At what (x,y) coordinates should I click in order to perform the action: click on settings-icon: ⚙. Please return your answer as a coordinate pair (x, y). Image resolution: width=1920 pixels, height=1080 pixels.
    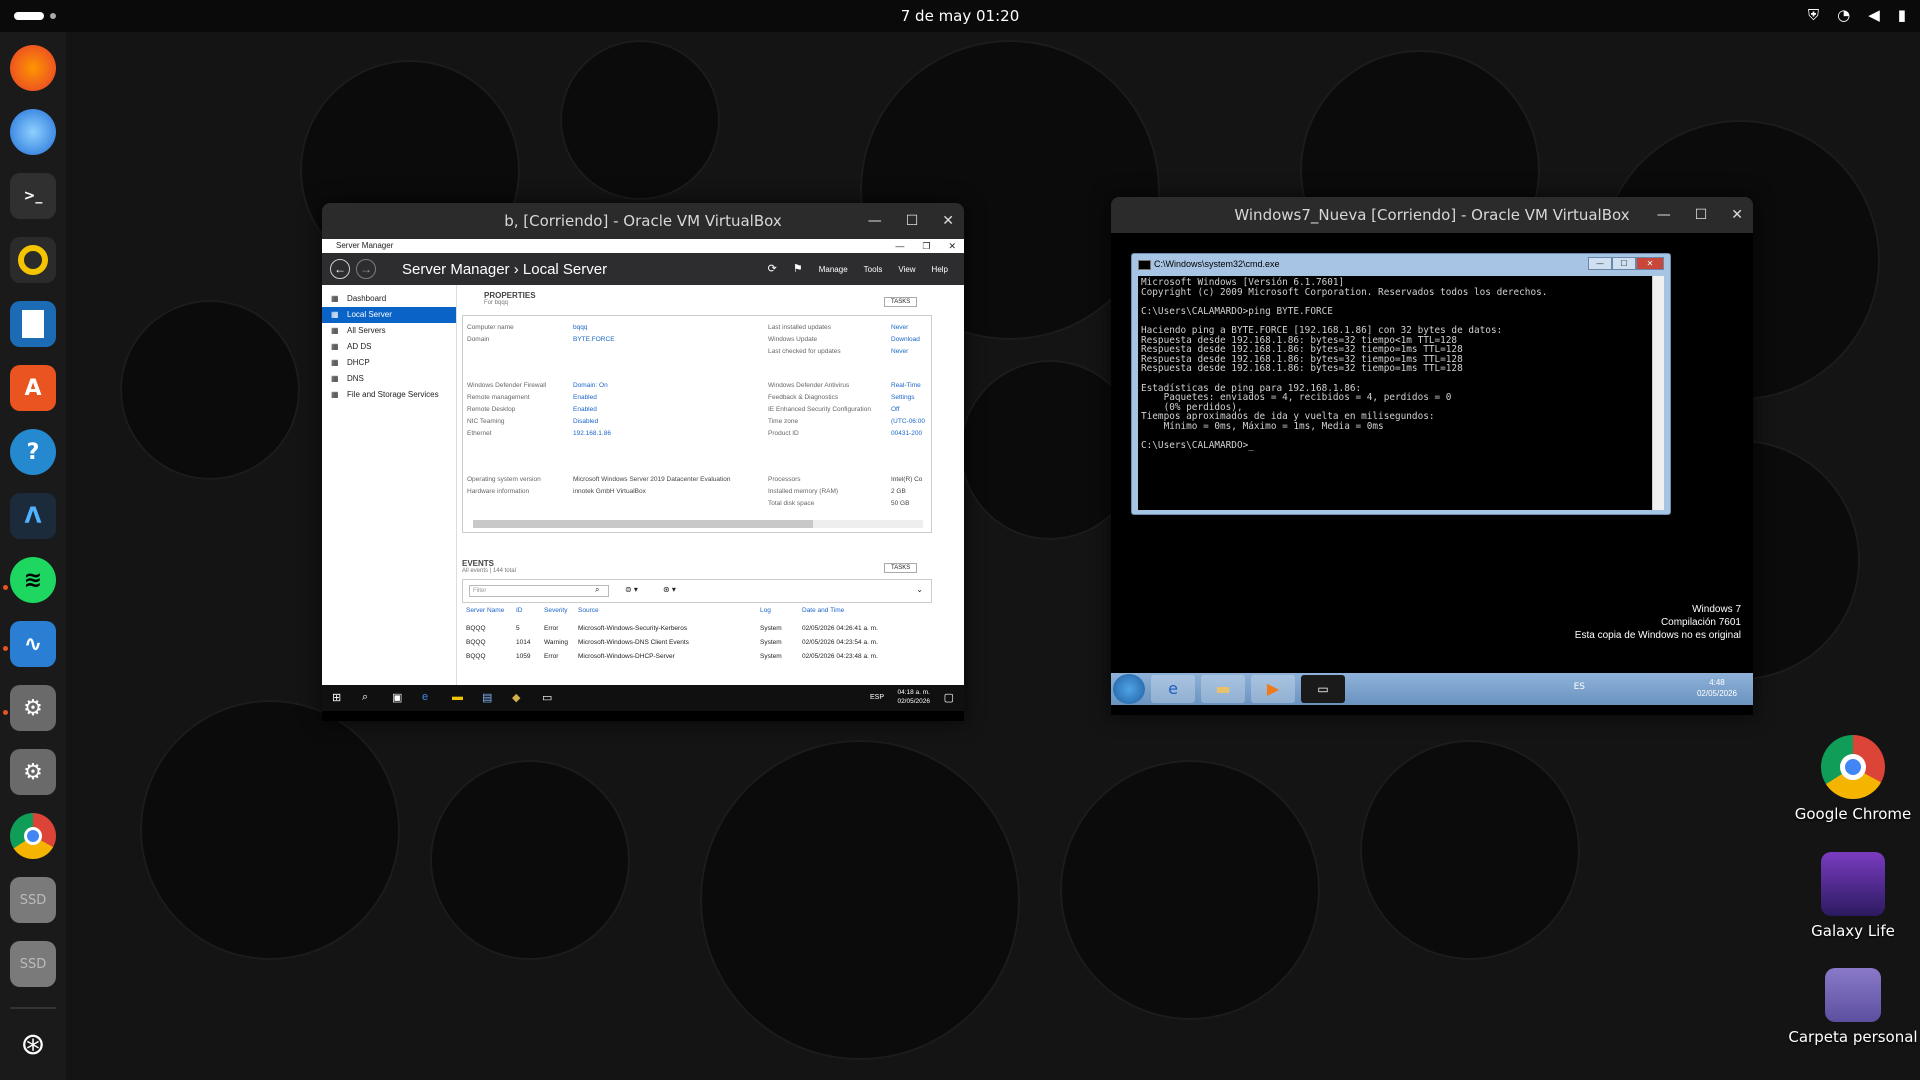
    Looking at the image, I should click on (33, 708).